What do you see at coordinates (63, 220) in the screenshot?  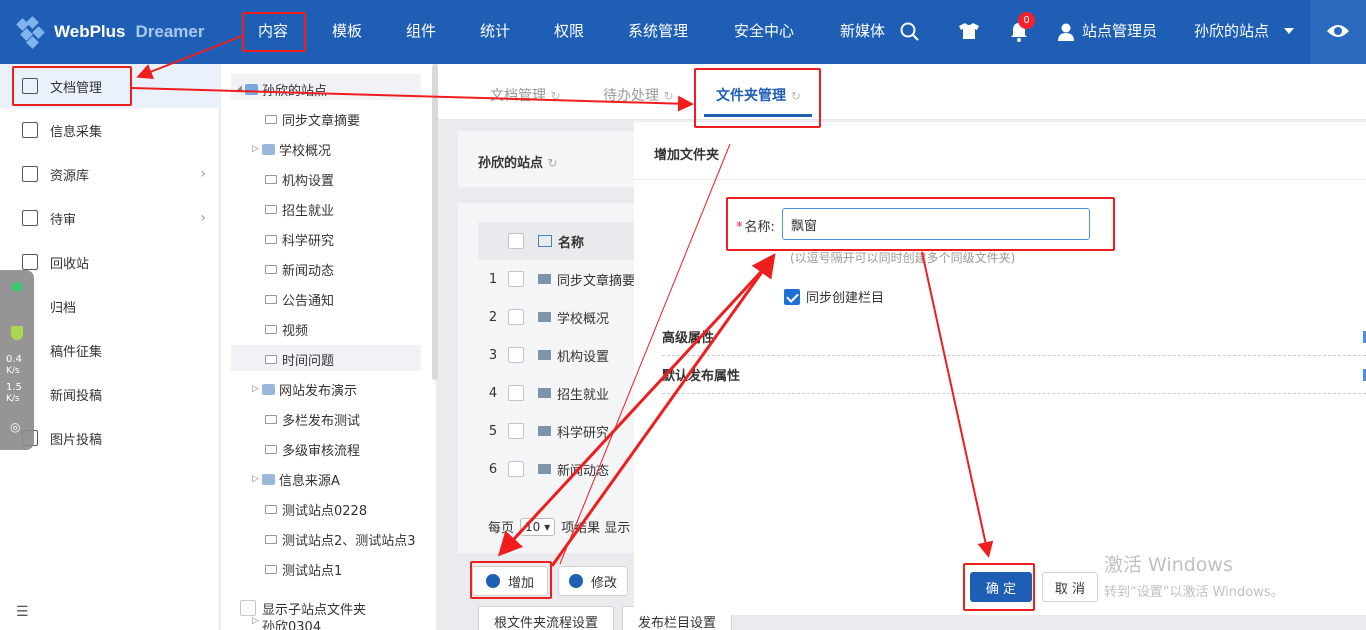 I see `sidebar-item-label: 待审` at bounding box center [63, 220].